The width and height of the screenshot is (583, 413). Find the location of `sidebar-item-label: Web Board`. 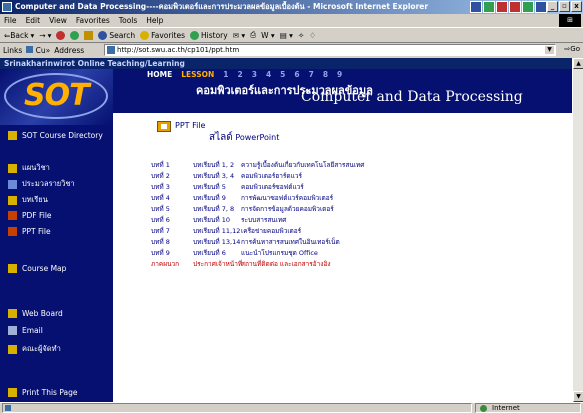

sidebar-item-label: Web Board is located at coordinates (42, 313).